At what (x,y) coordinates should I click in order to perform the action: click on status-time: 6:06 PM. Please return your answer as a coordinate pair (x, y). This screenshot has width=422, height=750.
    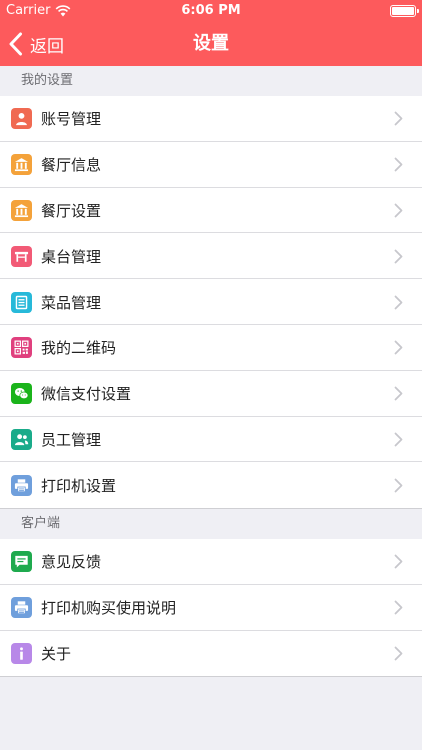
    Looking at the image, I should click on (211, 10).